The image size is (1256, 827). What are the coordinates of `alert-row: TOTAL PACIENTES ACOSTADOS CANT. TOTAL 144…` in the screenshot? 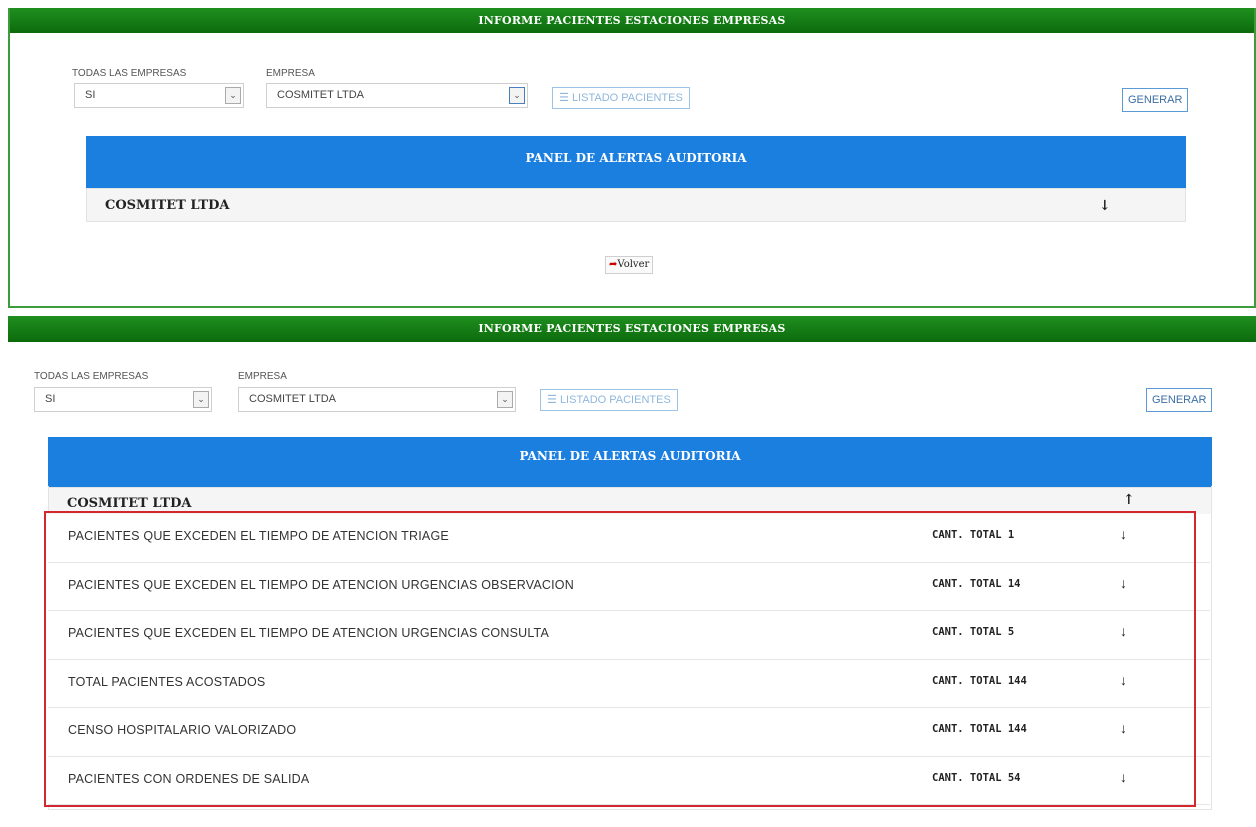 It's located at (629, 683).